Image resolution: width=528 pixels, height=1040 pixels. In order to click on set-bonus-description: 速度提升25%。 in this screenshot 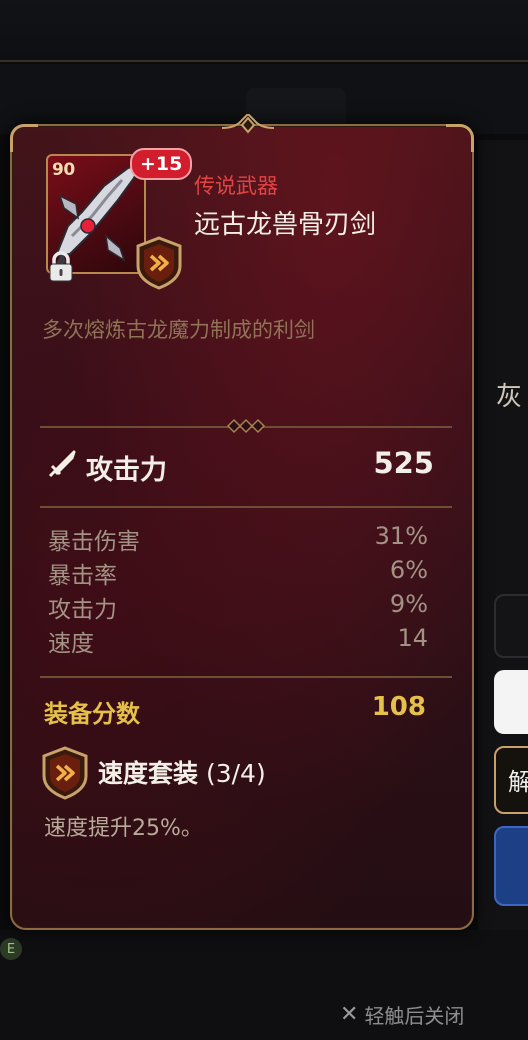, I will do `click(123, 828)`.